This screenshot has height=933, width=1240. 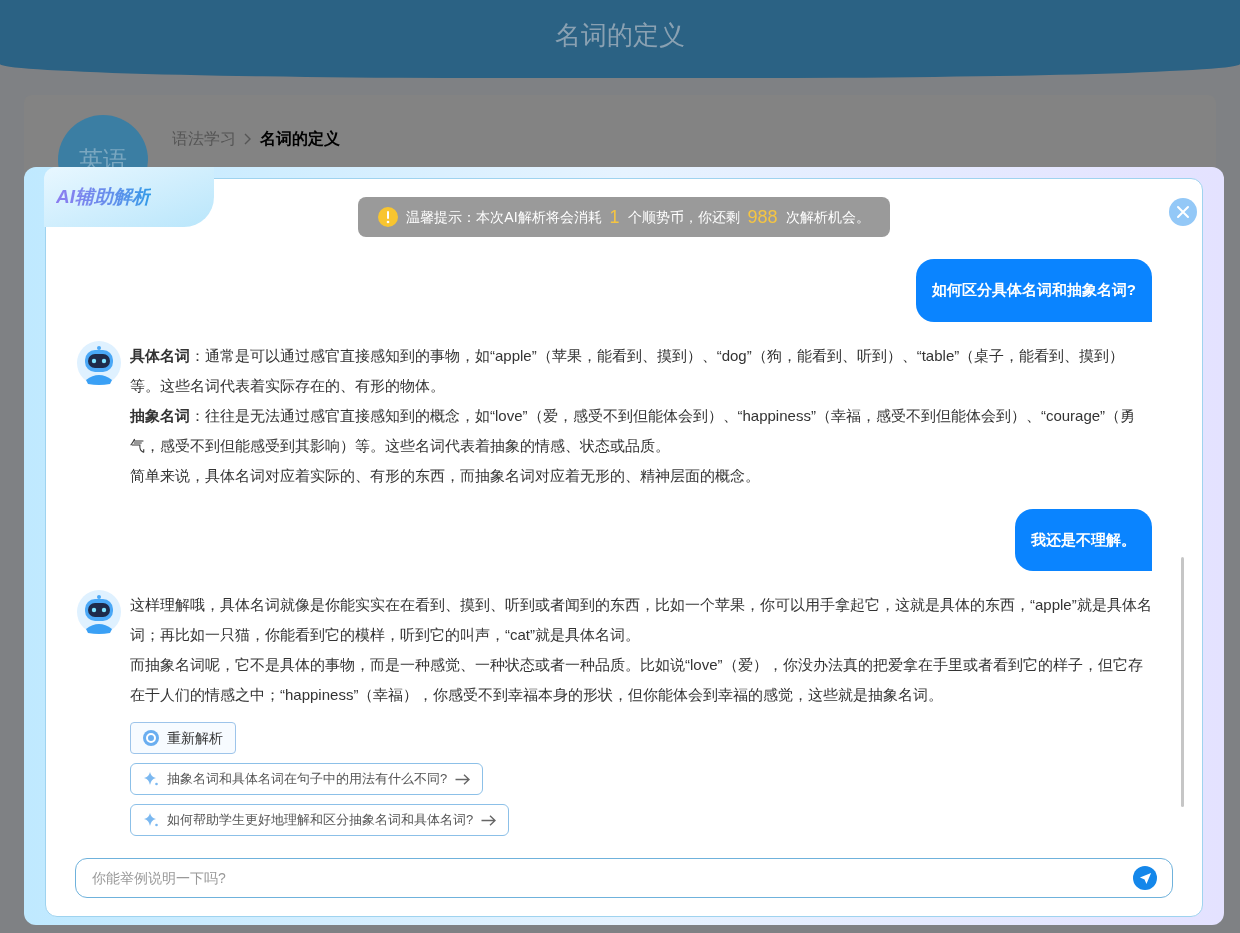 I want to click on remaining-count: 988, so click(x=762, y=217).